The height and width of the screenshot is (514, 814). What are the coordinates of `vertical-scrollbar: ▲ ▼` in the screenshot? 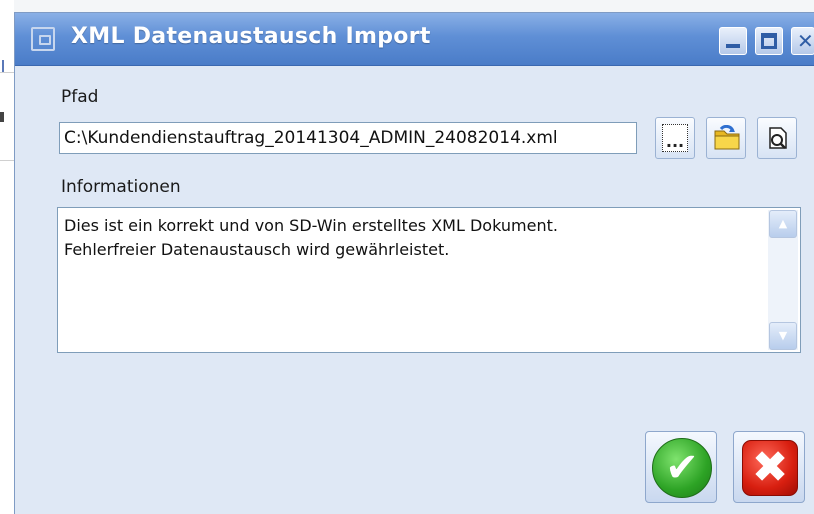 It's located at (783, 280).